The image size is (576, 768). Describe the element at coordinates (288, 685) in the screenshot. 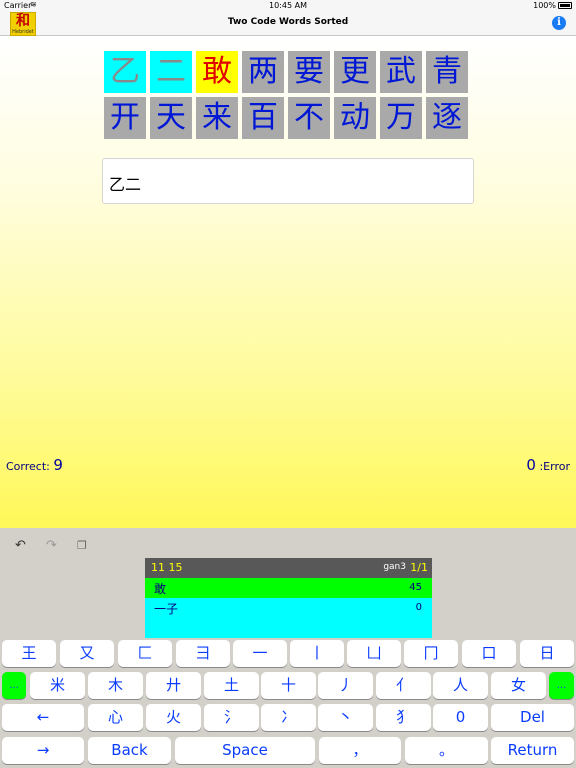

I see `key-shi: 十` at that location.